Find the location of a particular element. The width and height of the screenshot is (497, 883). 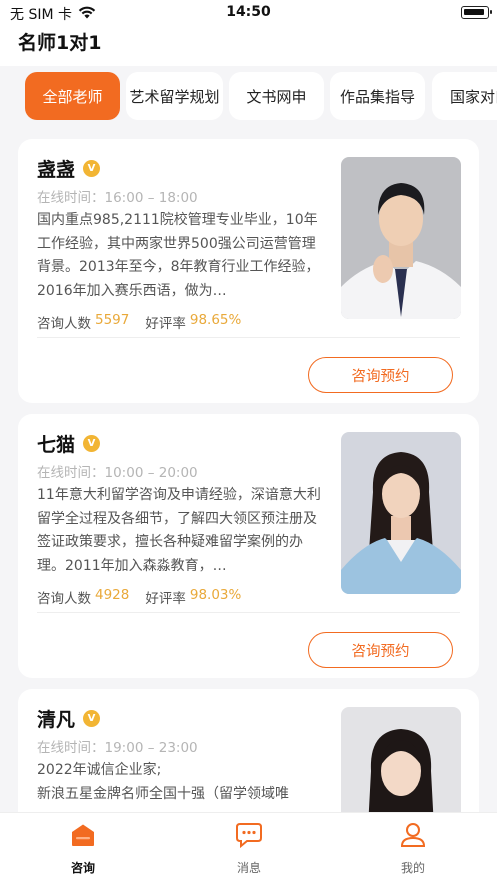

rating-value: 98.03% is located at coordinates (215, 595).